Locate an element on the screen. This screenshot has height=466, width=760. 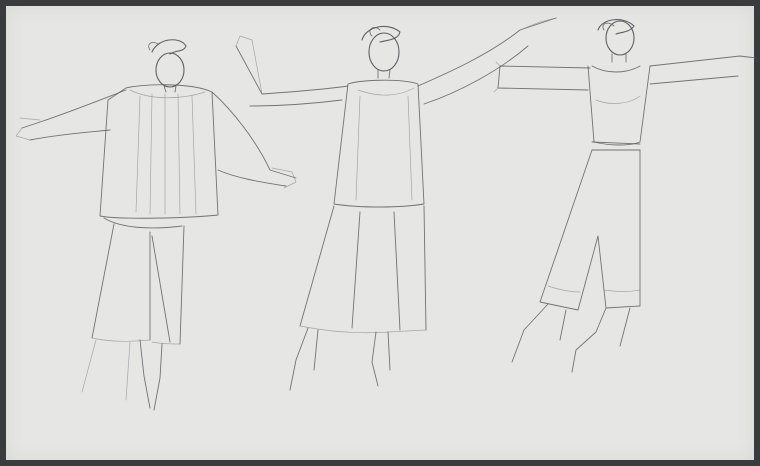
figure-1-head is located at coordinates (170, 70).